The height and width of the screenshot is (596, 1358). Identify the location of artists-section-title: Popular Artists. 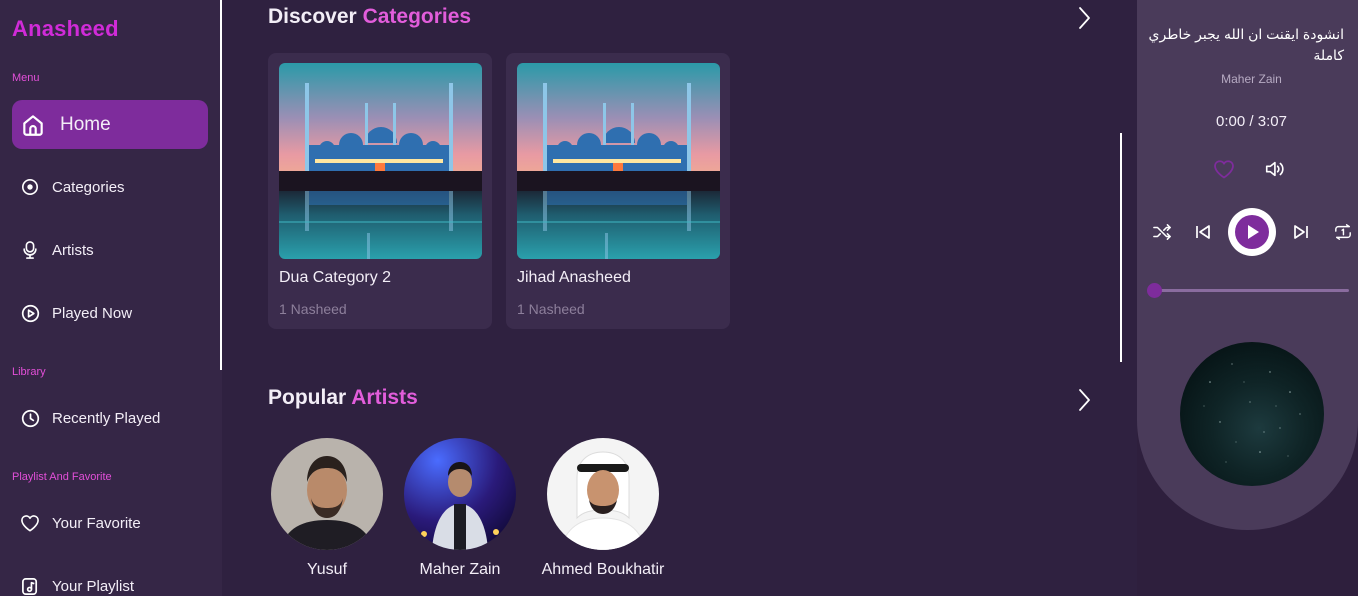
(343, 398).